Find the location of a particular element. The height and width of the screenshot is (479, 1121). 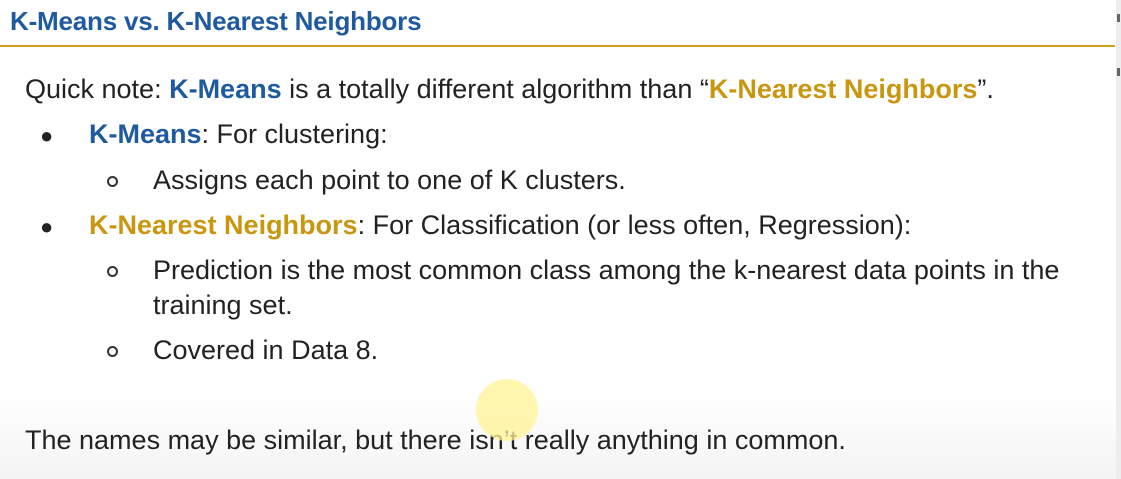

slide-title: K-Means vs. K-Nearest Neighbors is located at coordinates (216, 21).